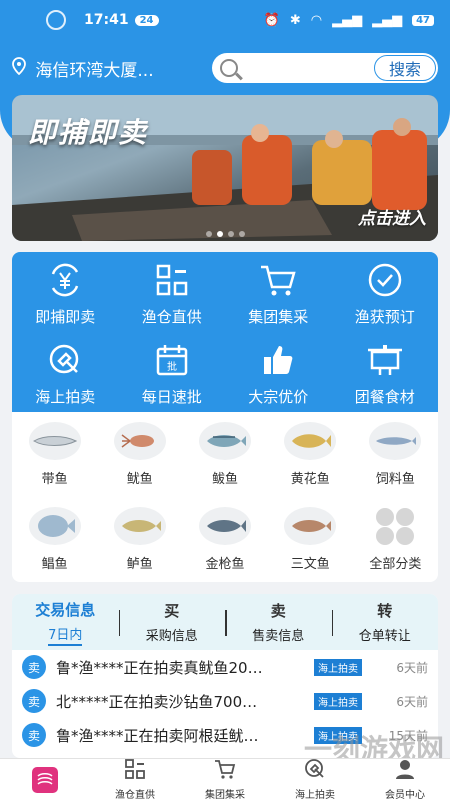 This screenshot has height=800, width=450. I want to click on tab-transfer: 转 仓单转让, so click(385, 622).